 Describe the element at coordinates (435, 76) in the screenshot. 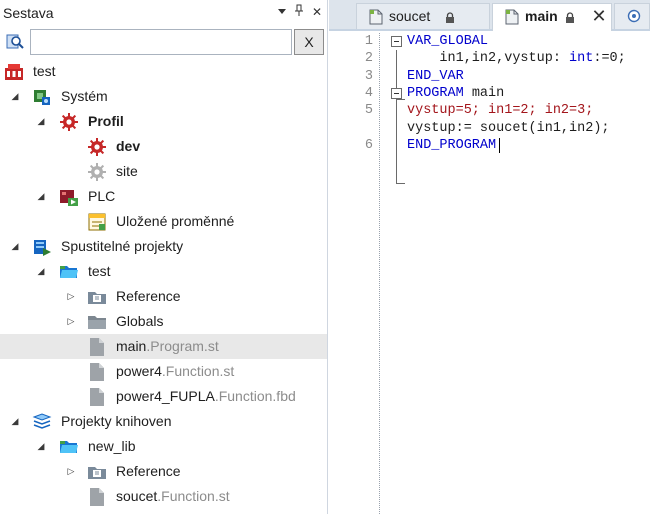

I see `code-text: END_VAR` at that location.